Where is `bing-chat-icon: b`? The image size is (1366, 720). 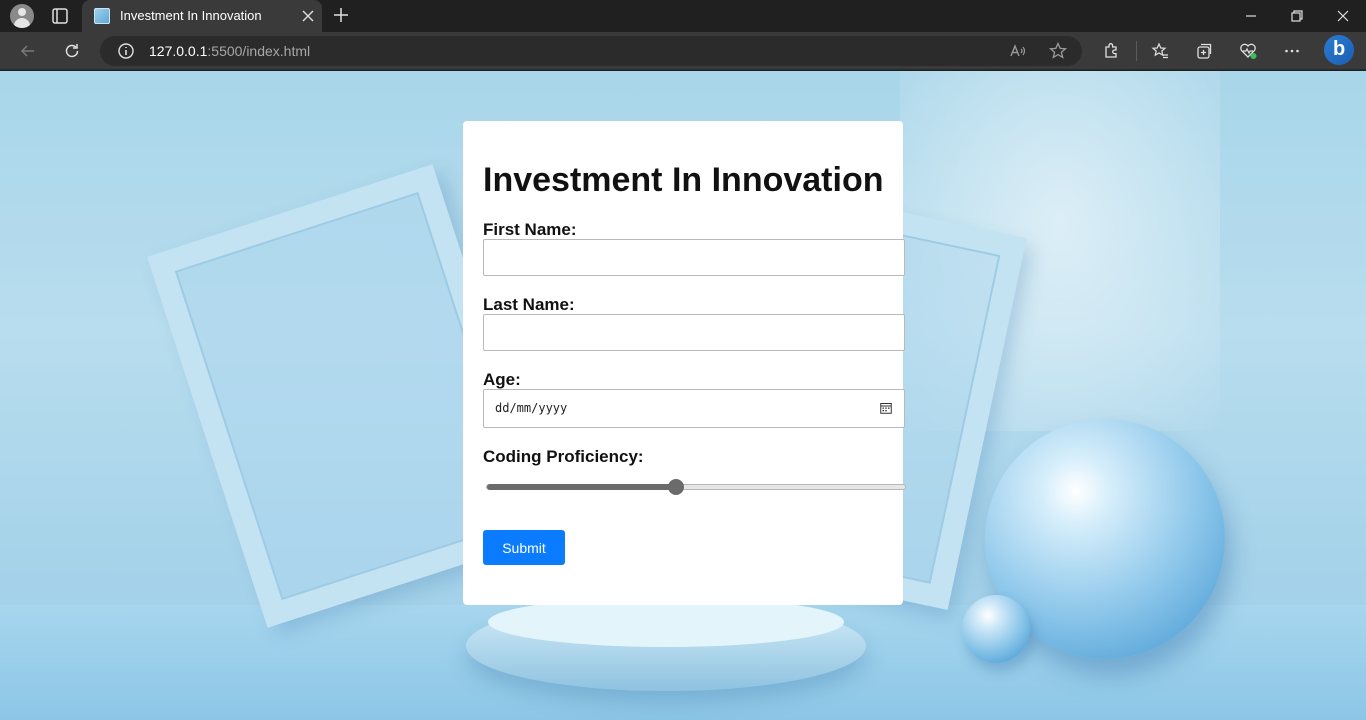 bing-chat-icon: b is located at coordinates (1339, 50).